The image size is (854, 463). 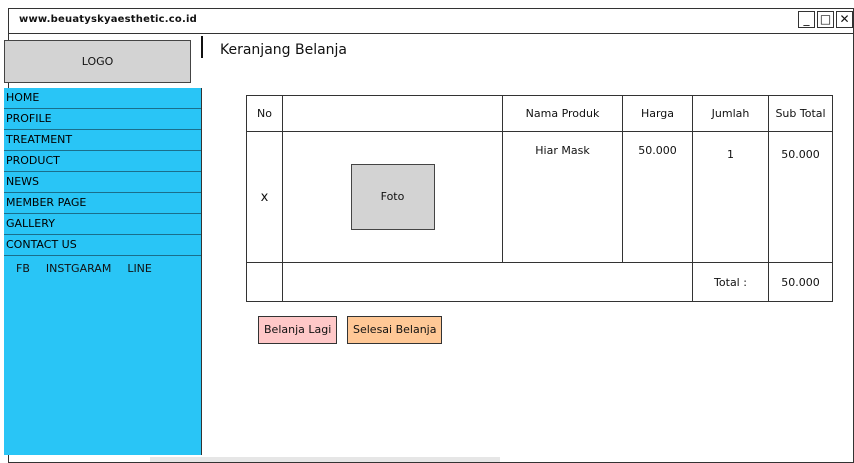 I want to click on header-photo, so click(x=392, y=113).